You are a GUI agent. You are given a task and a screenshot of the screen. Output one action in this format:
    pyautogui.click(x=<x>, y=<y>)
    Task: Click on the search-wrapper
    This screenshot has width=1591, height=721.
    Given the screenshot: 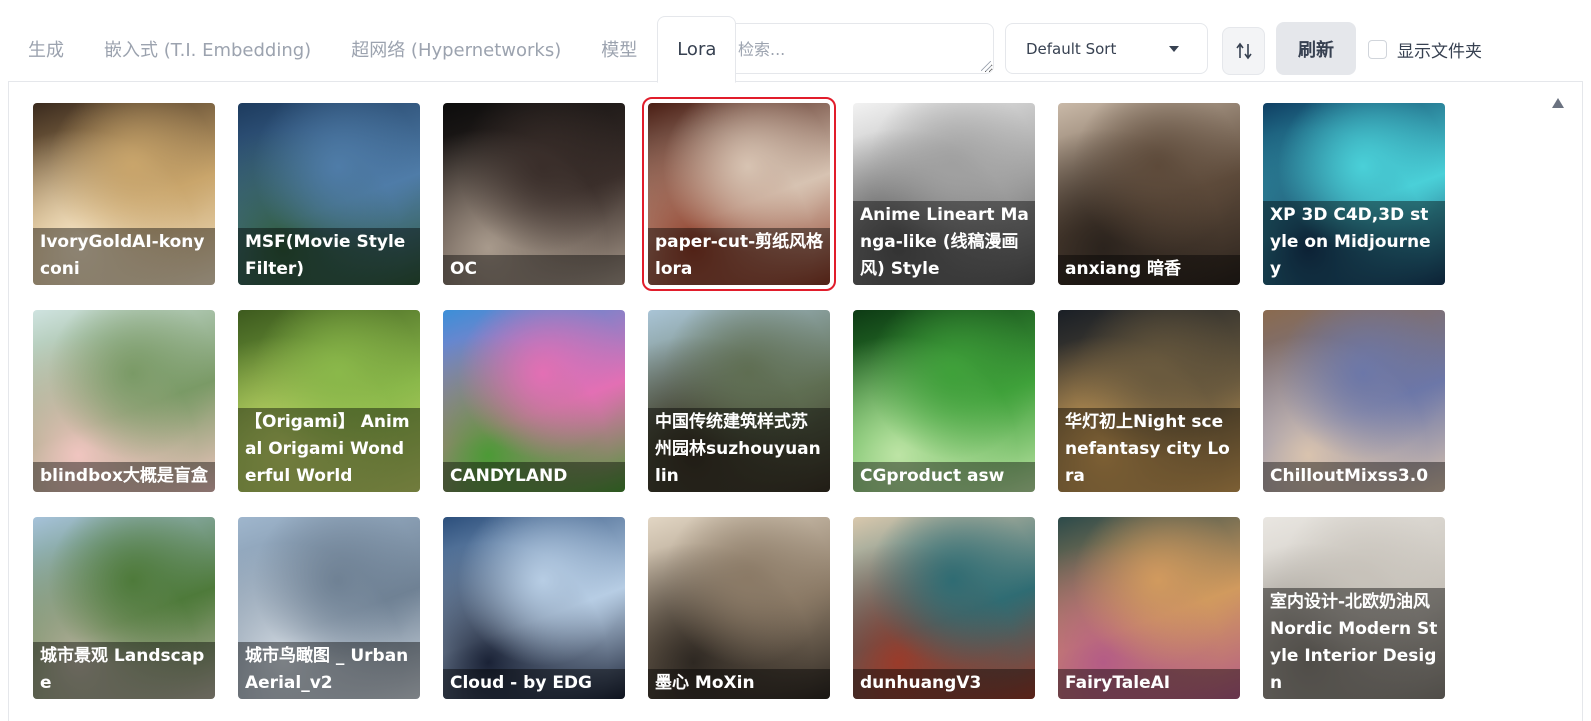 What is the action you would take?
    pyautogui.click(x=858, y=48)
    